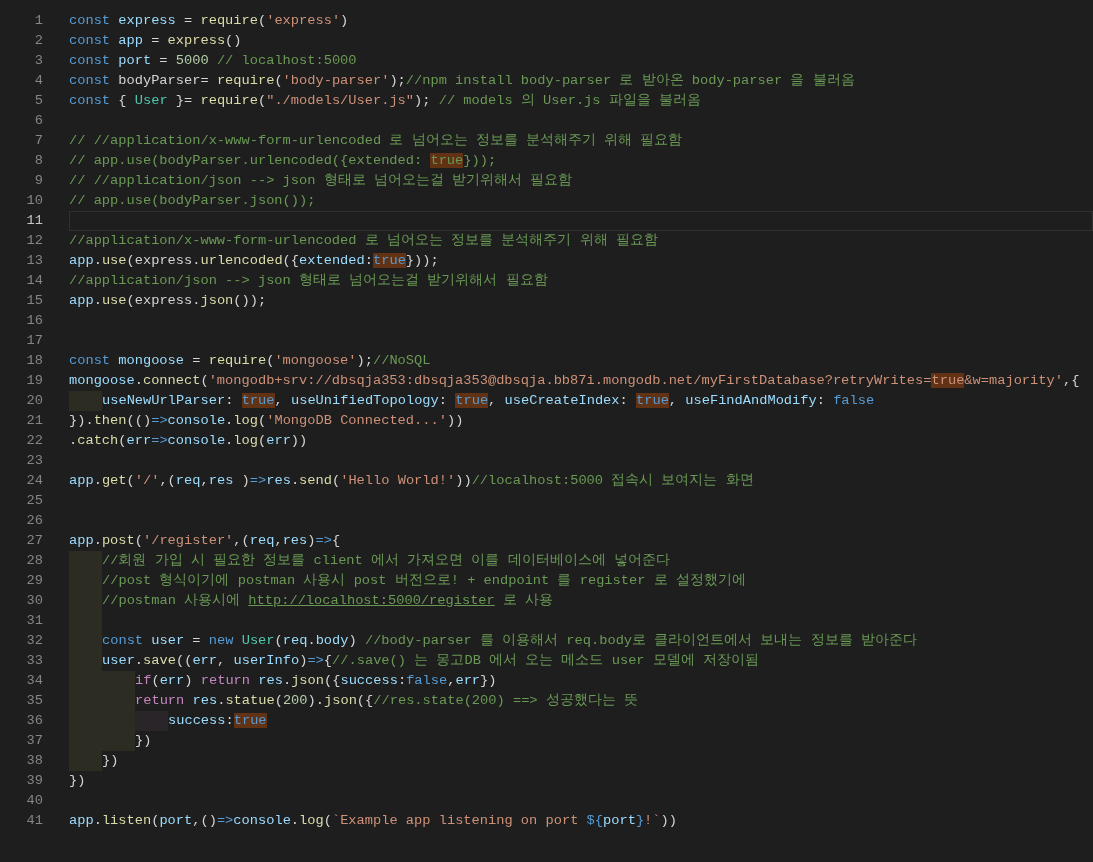  I want to click on line-number: 9, so click(38, 181).